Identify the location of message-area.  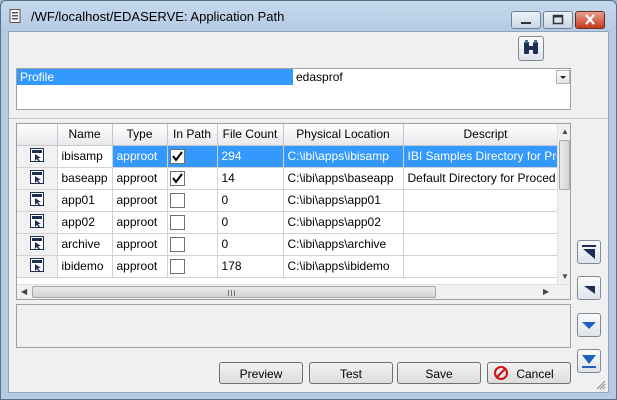
(293, 326).